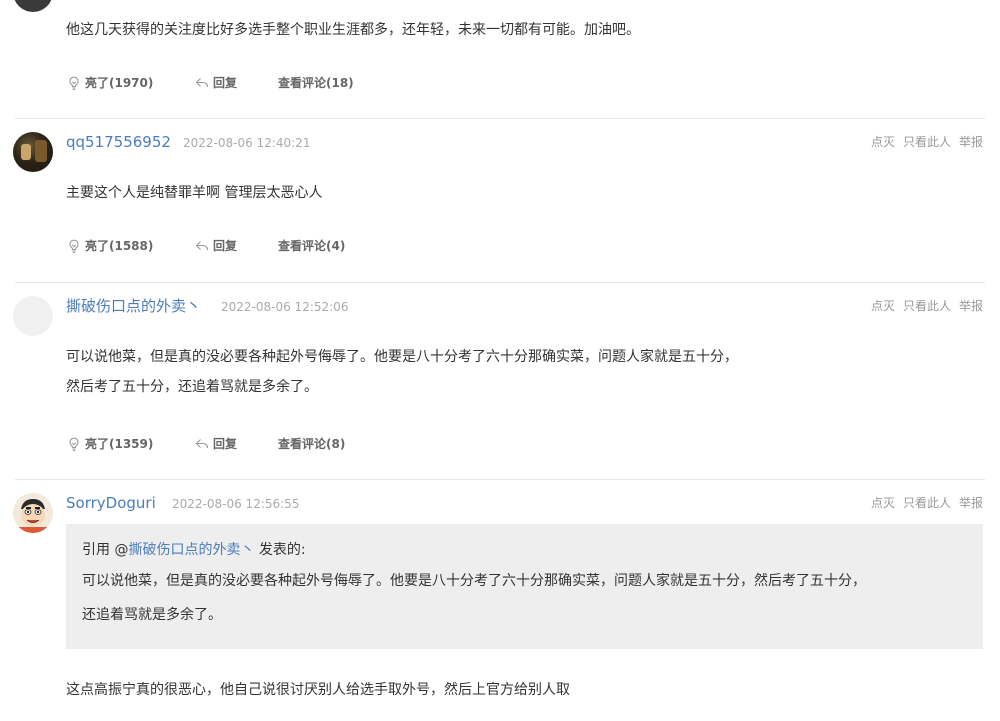 This screenshot has height=721, width=1000. I want to click on view-replies-button: 查看评论(18), so click(316, 83).